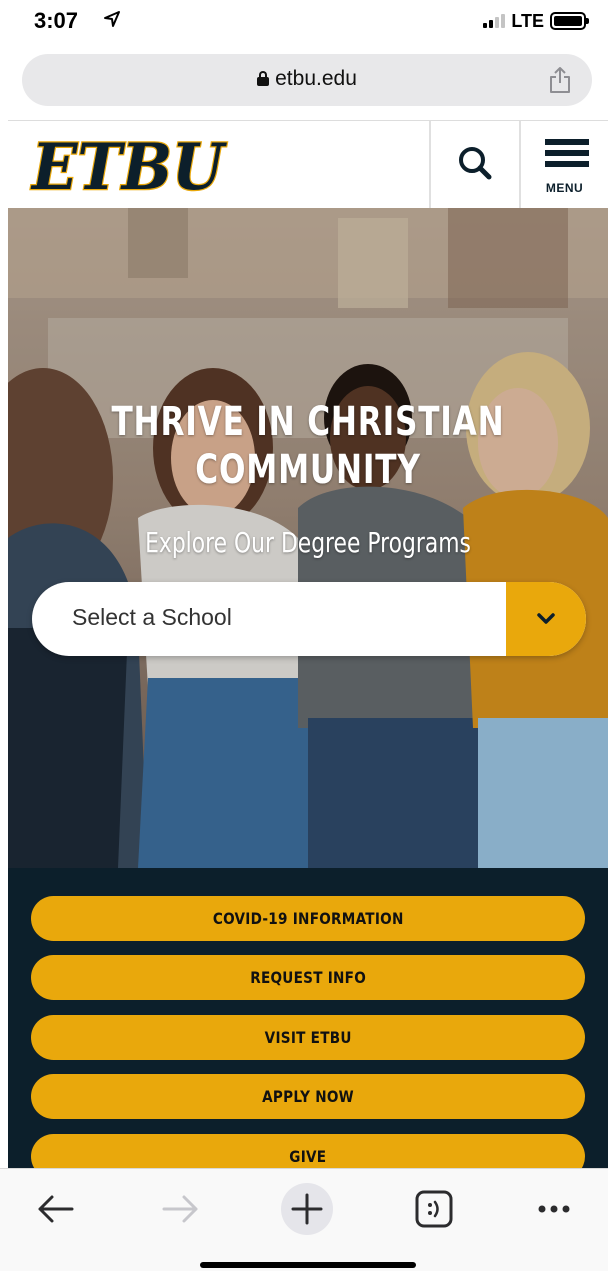  What do you see at coordinates (308, 446) in the screenshot?
I see `hero-headline: THRIVE IN CHRISTIAN COMMUNITY` at bounding box center [308, 446].